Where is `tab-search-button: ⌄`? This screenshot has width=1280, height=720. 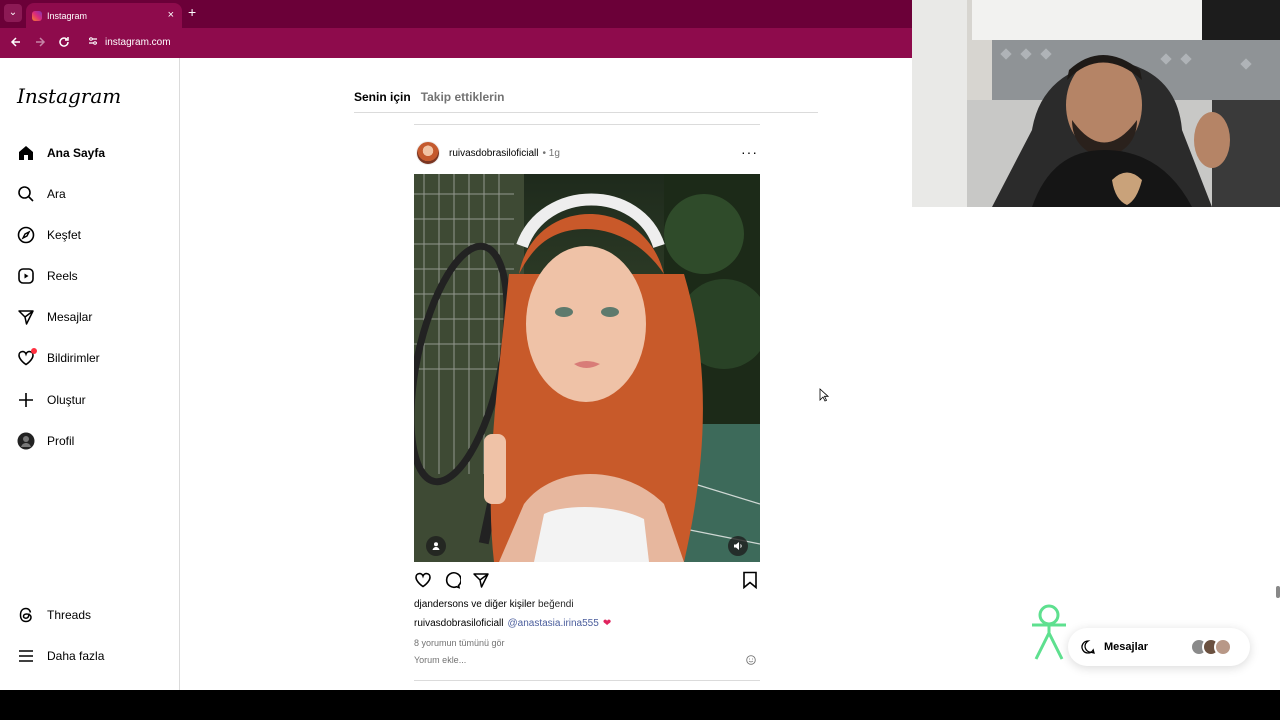 tab-search-button: ⌄ is located at coordinates (13, 13).